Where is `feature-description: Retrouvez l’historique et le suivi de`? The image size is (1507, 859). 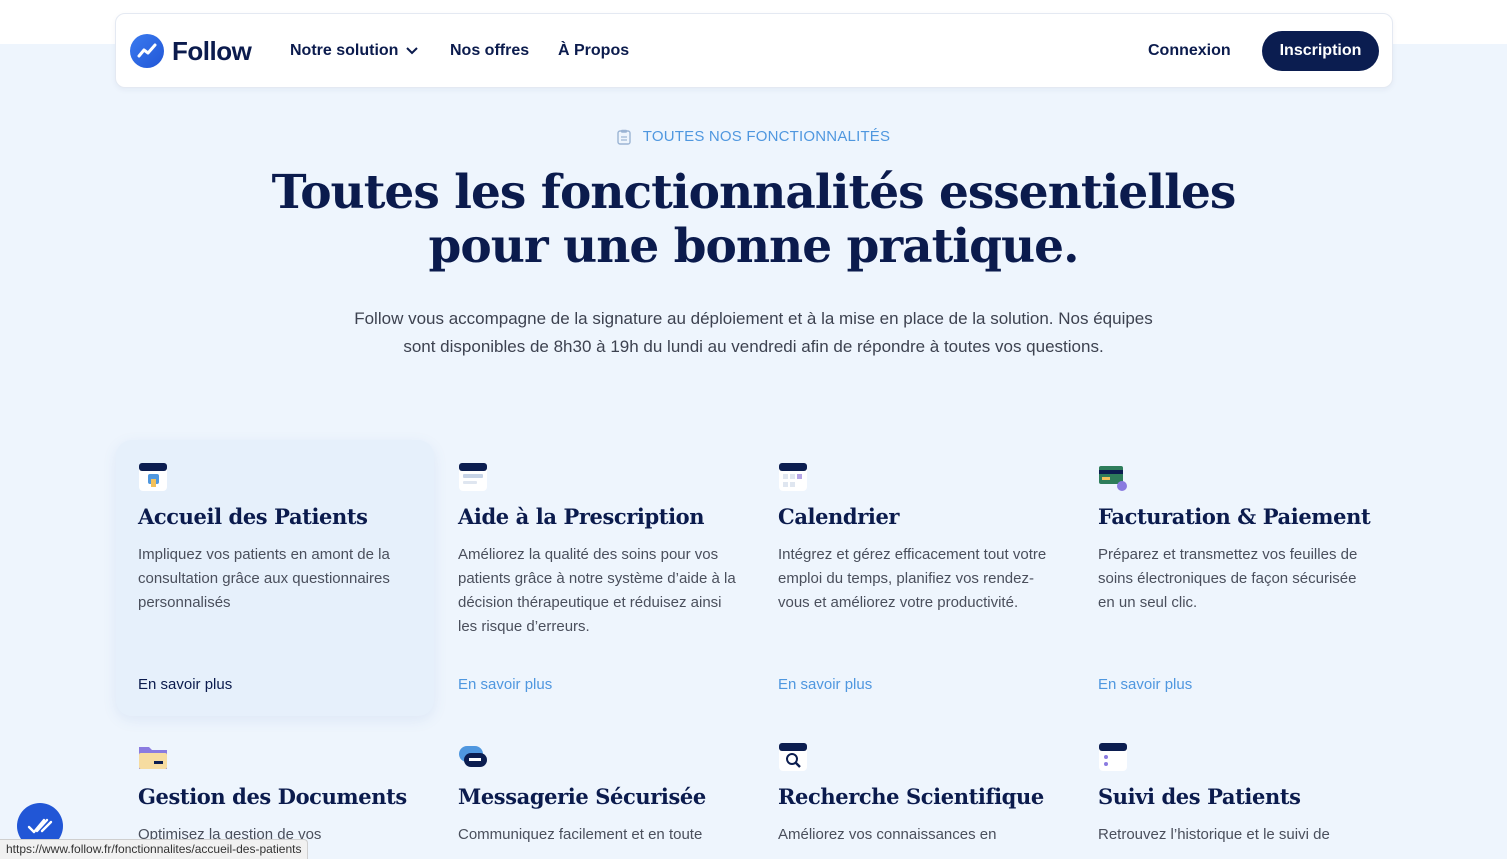 feature-description: Retrouvez l’historique et le suivi de is located at coordinates (1214, 834).